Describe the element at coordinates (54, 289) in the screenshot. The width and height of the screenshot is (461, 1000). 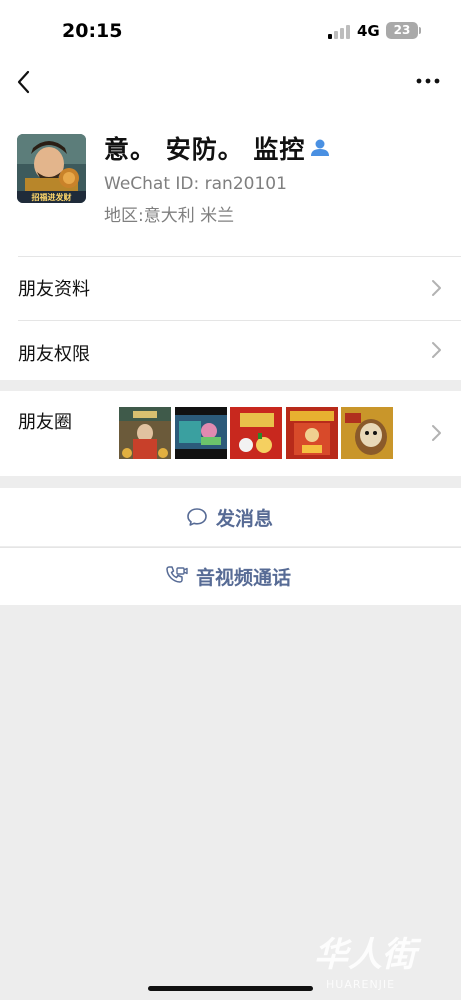
I see `friend-profile-label: 朋友资料` at that location.